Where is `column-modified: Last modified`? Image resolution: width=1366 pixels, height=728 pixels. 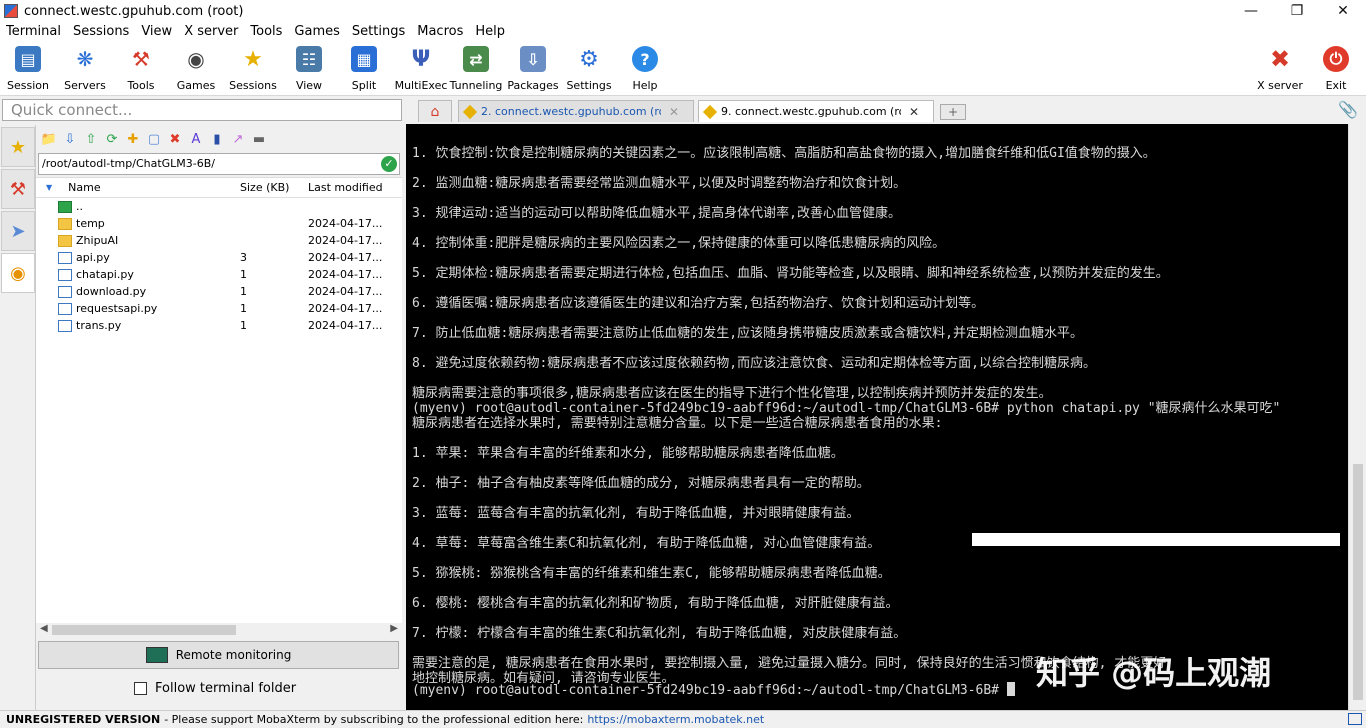
column-modified: Last modified is located at coordinates (353, 187).